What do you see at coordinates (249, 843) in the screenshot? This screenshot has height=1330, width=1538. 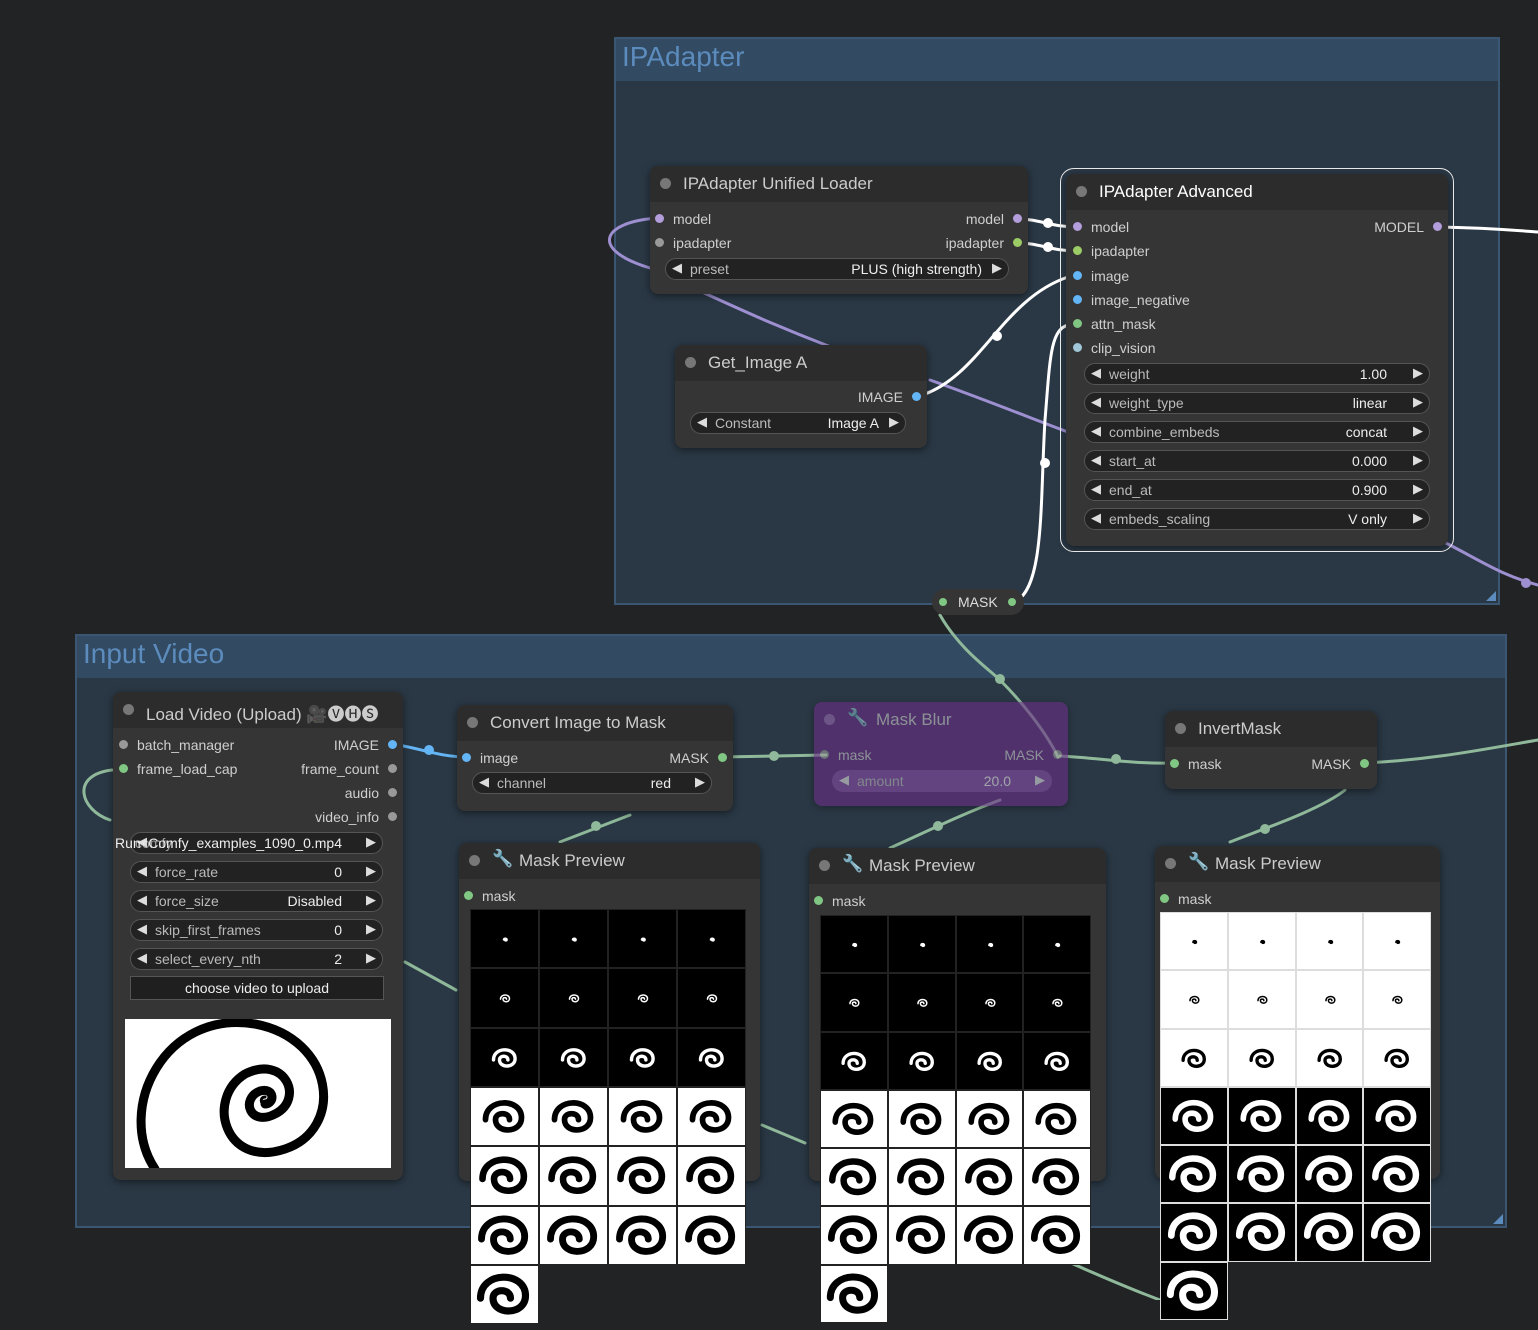 I see `video-file-combo: ◀ Run comfy Comfy_examples_1090_0.mp4 ▶` at bounding box center [249, 843].